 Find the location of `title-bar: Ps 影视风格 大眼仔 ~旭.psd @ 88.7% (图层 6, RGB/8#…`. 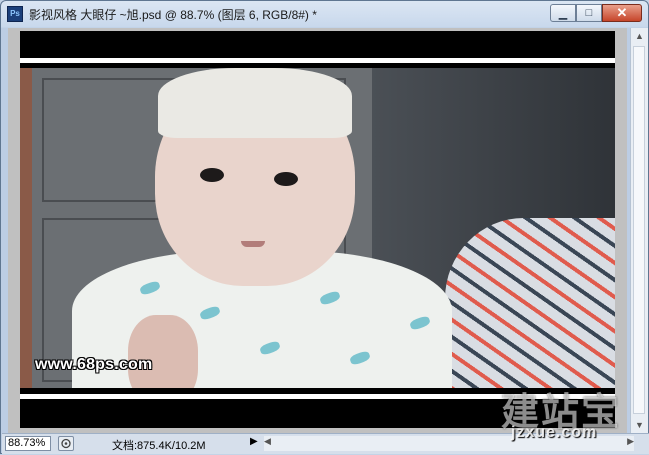

title-bar: Ps 影视风格 大眼仔 ~旭.psd @ 88.7% (图层 6, RGB/8#… is located at coordinates (324, 14).